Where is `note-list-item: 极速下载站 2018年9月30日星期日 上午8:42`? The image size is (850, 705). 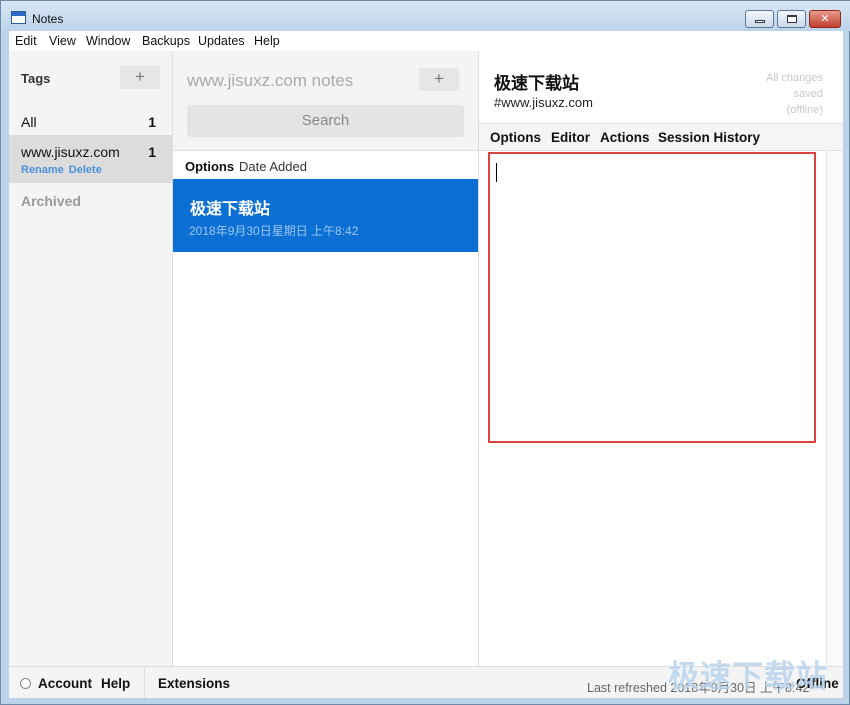 note-list-item: 极速下载站 2018年9月30日星期日 上午8:42 is located at coordinates (325, 215).